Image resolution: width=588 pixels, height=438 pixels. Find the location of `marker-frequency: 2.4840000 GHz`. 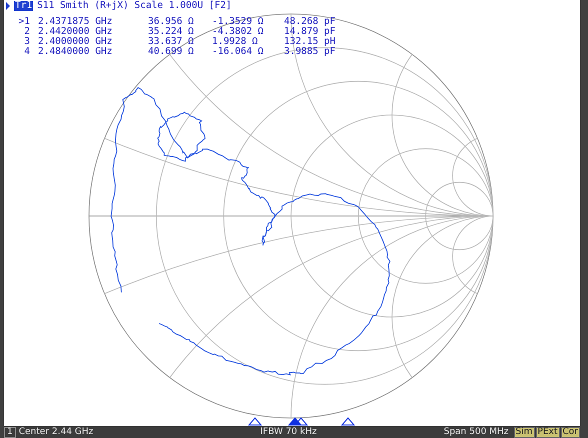

marker-frequency: 2.4840000 GHz is located at coordinates (76, 52).